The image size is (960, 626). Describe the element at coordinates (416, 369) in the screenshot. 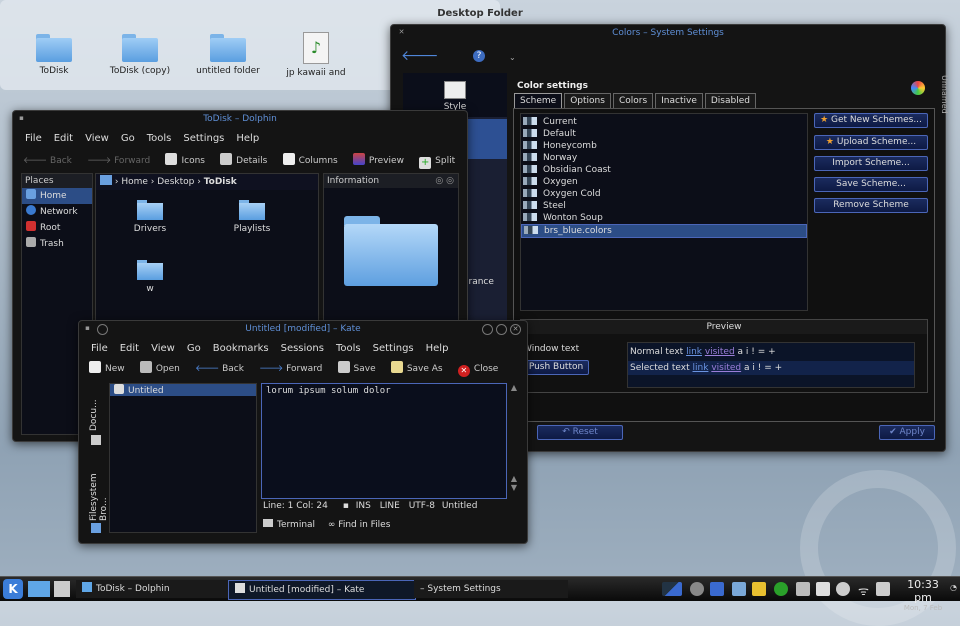

I see `save-as-button: Save As` at that location.